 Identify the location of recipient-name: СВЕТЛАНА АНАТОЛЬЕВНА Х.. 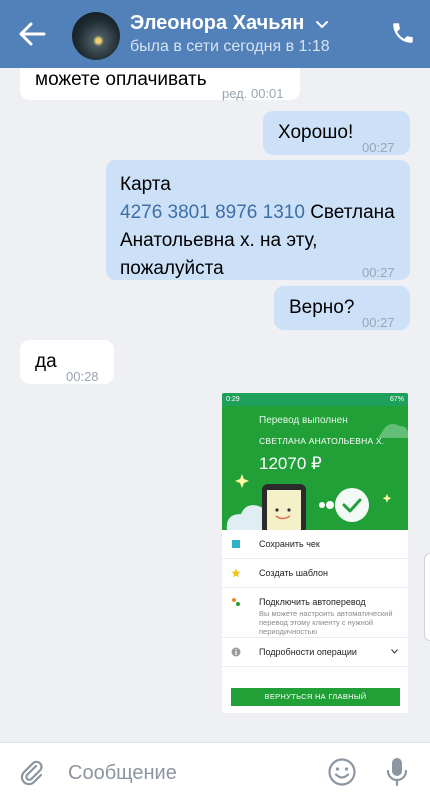
(322, 441).